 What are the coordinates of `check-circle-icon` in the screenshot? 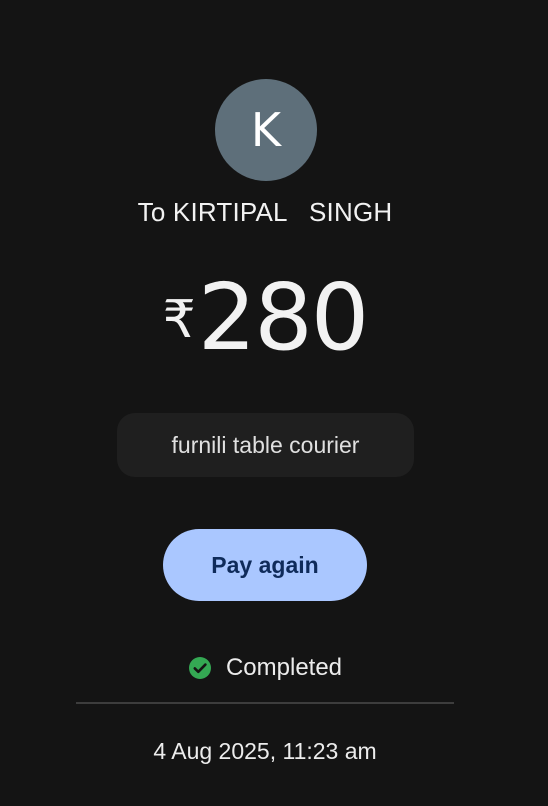 It's located at (200, 668).